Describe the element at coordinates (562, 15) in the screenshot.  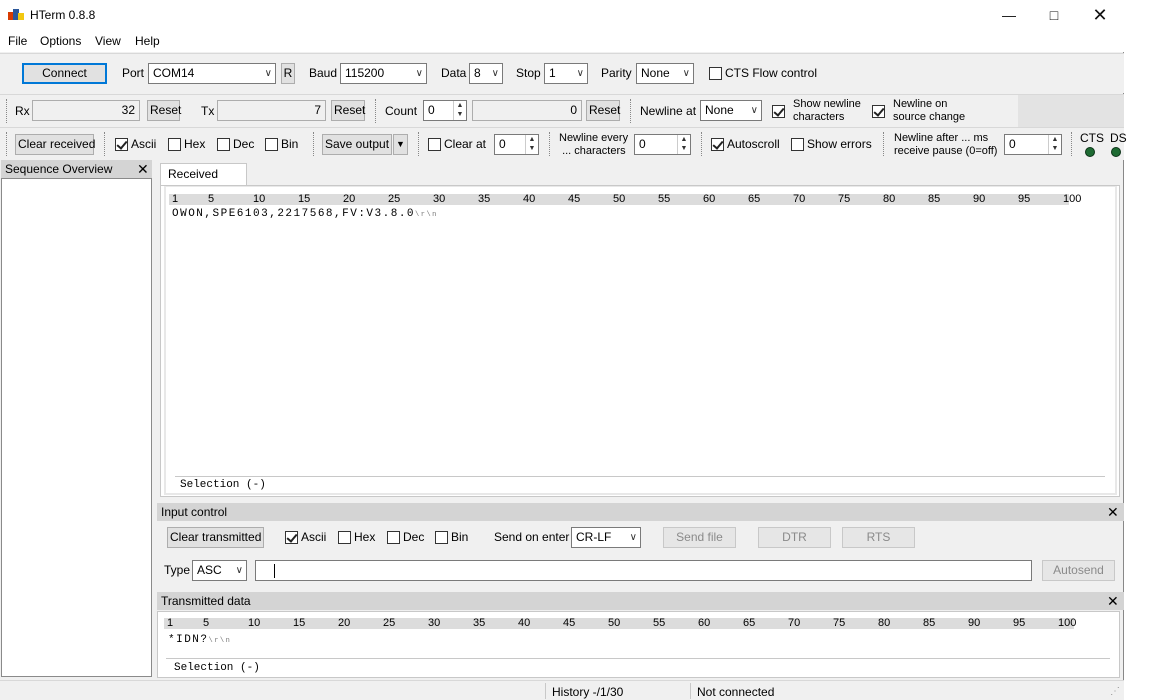
I see `title-bar: HTerm 0.8.8 — □ ✕` at that location.